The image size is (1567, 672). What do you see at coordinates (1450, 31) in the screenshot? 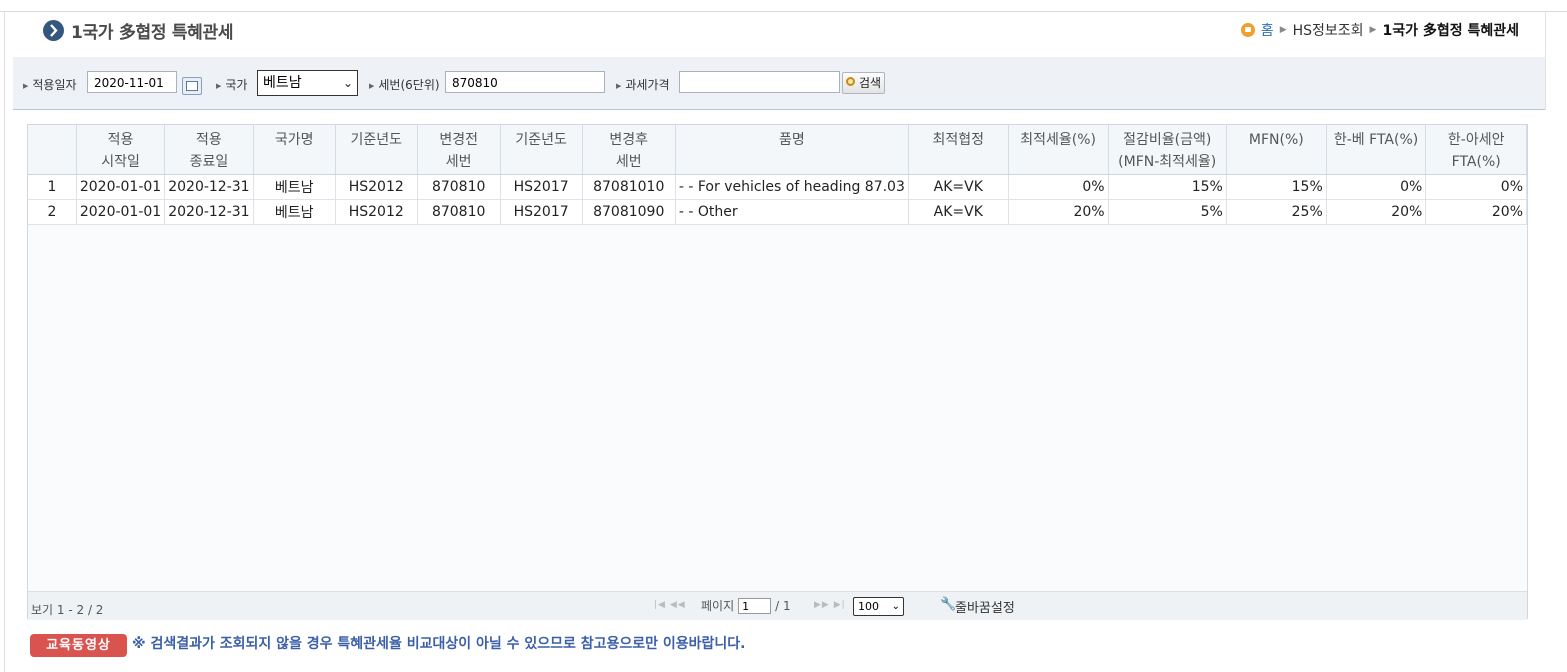
I see `breadcrumb-current: 1국가 多협정 특혜관세` at bounding box center [1450, 31].